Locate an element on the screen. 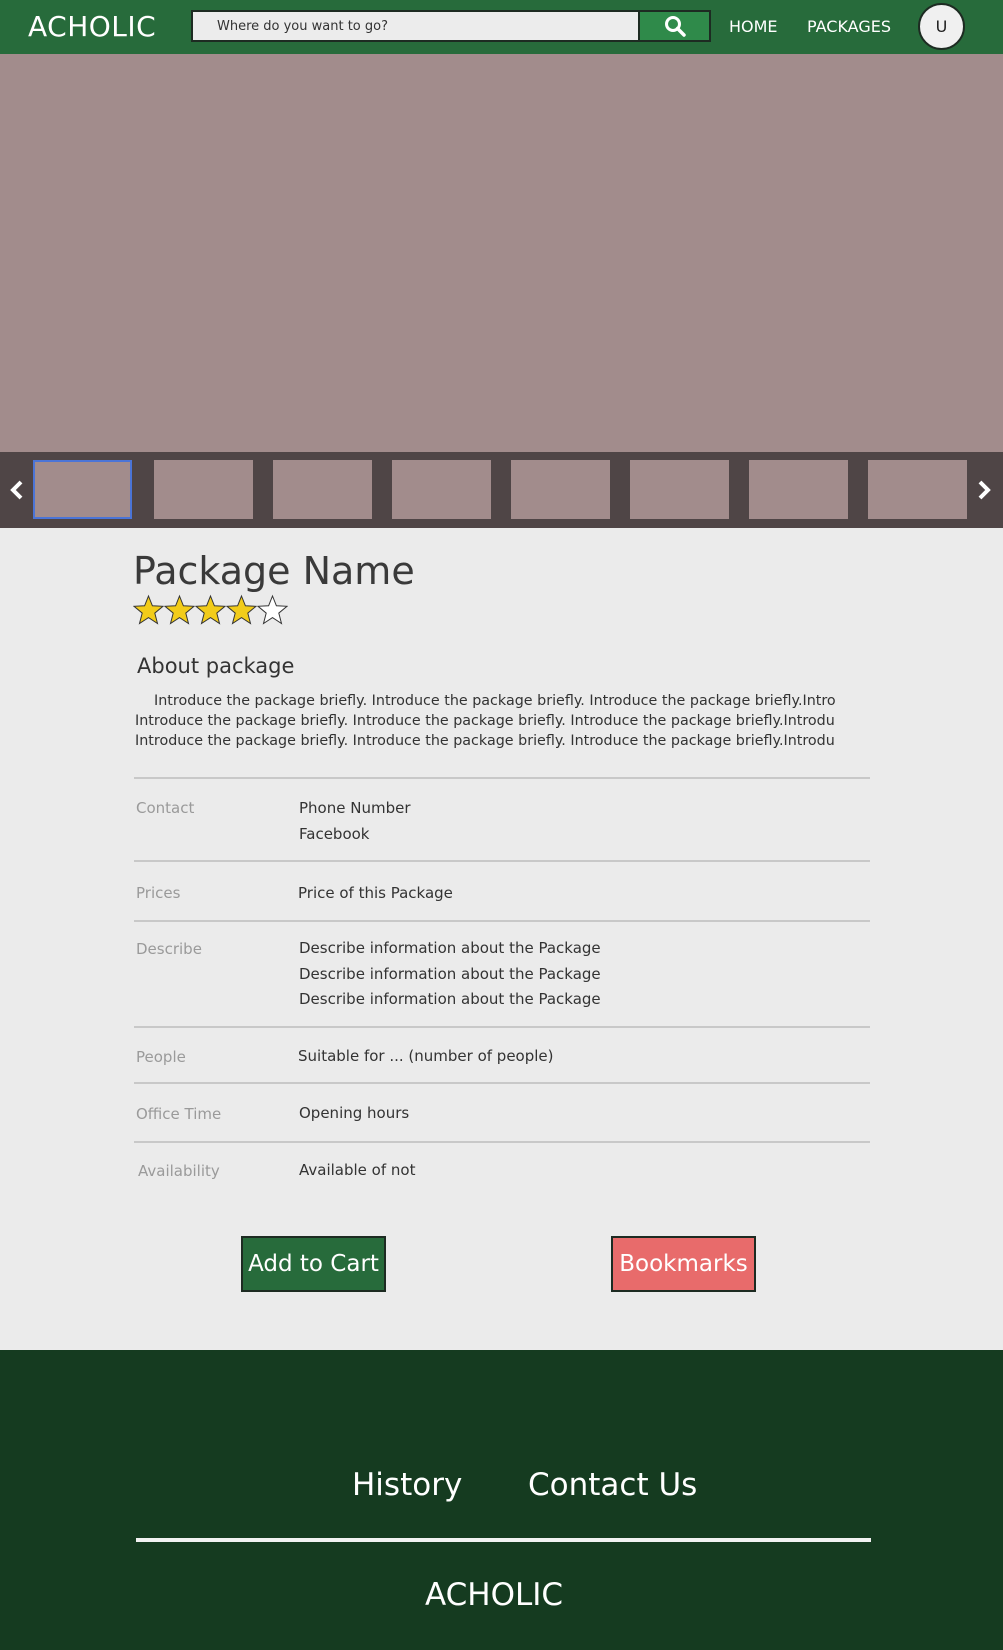 This screenshot has width=1003, height=1650. footer-logo: ACHOLIC is located at coordinates (494, 1595).